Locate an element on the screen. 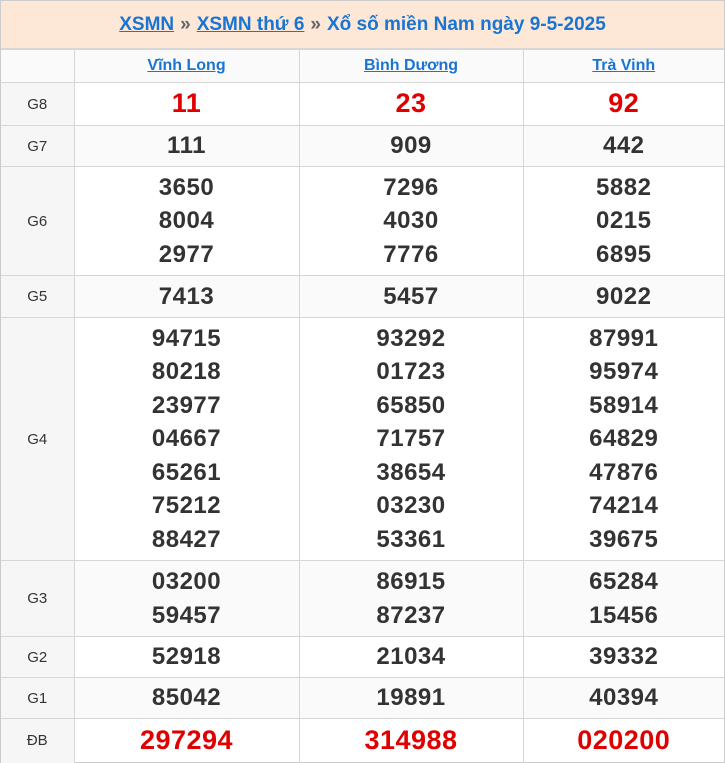 Image resolution: width=725 pixels, height=763 pixels. prize-number: 5882 is located at coordinates (624, 187).